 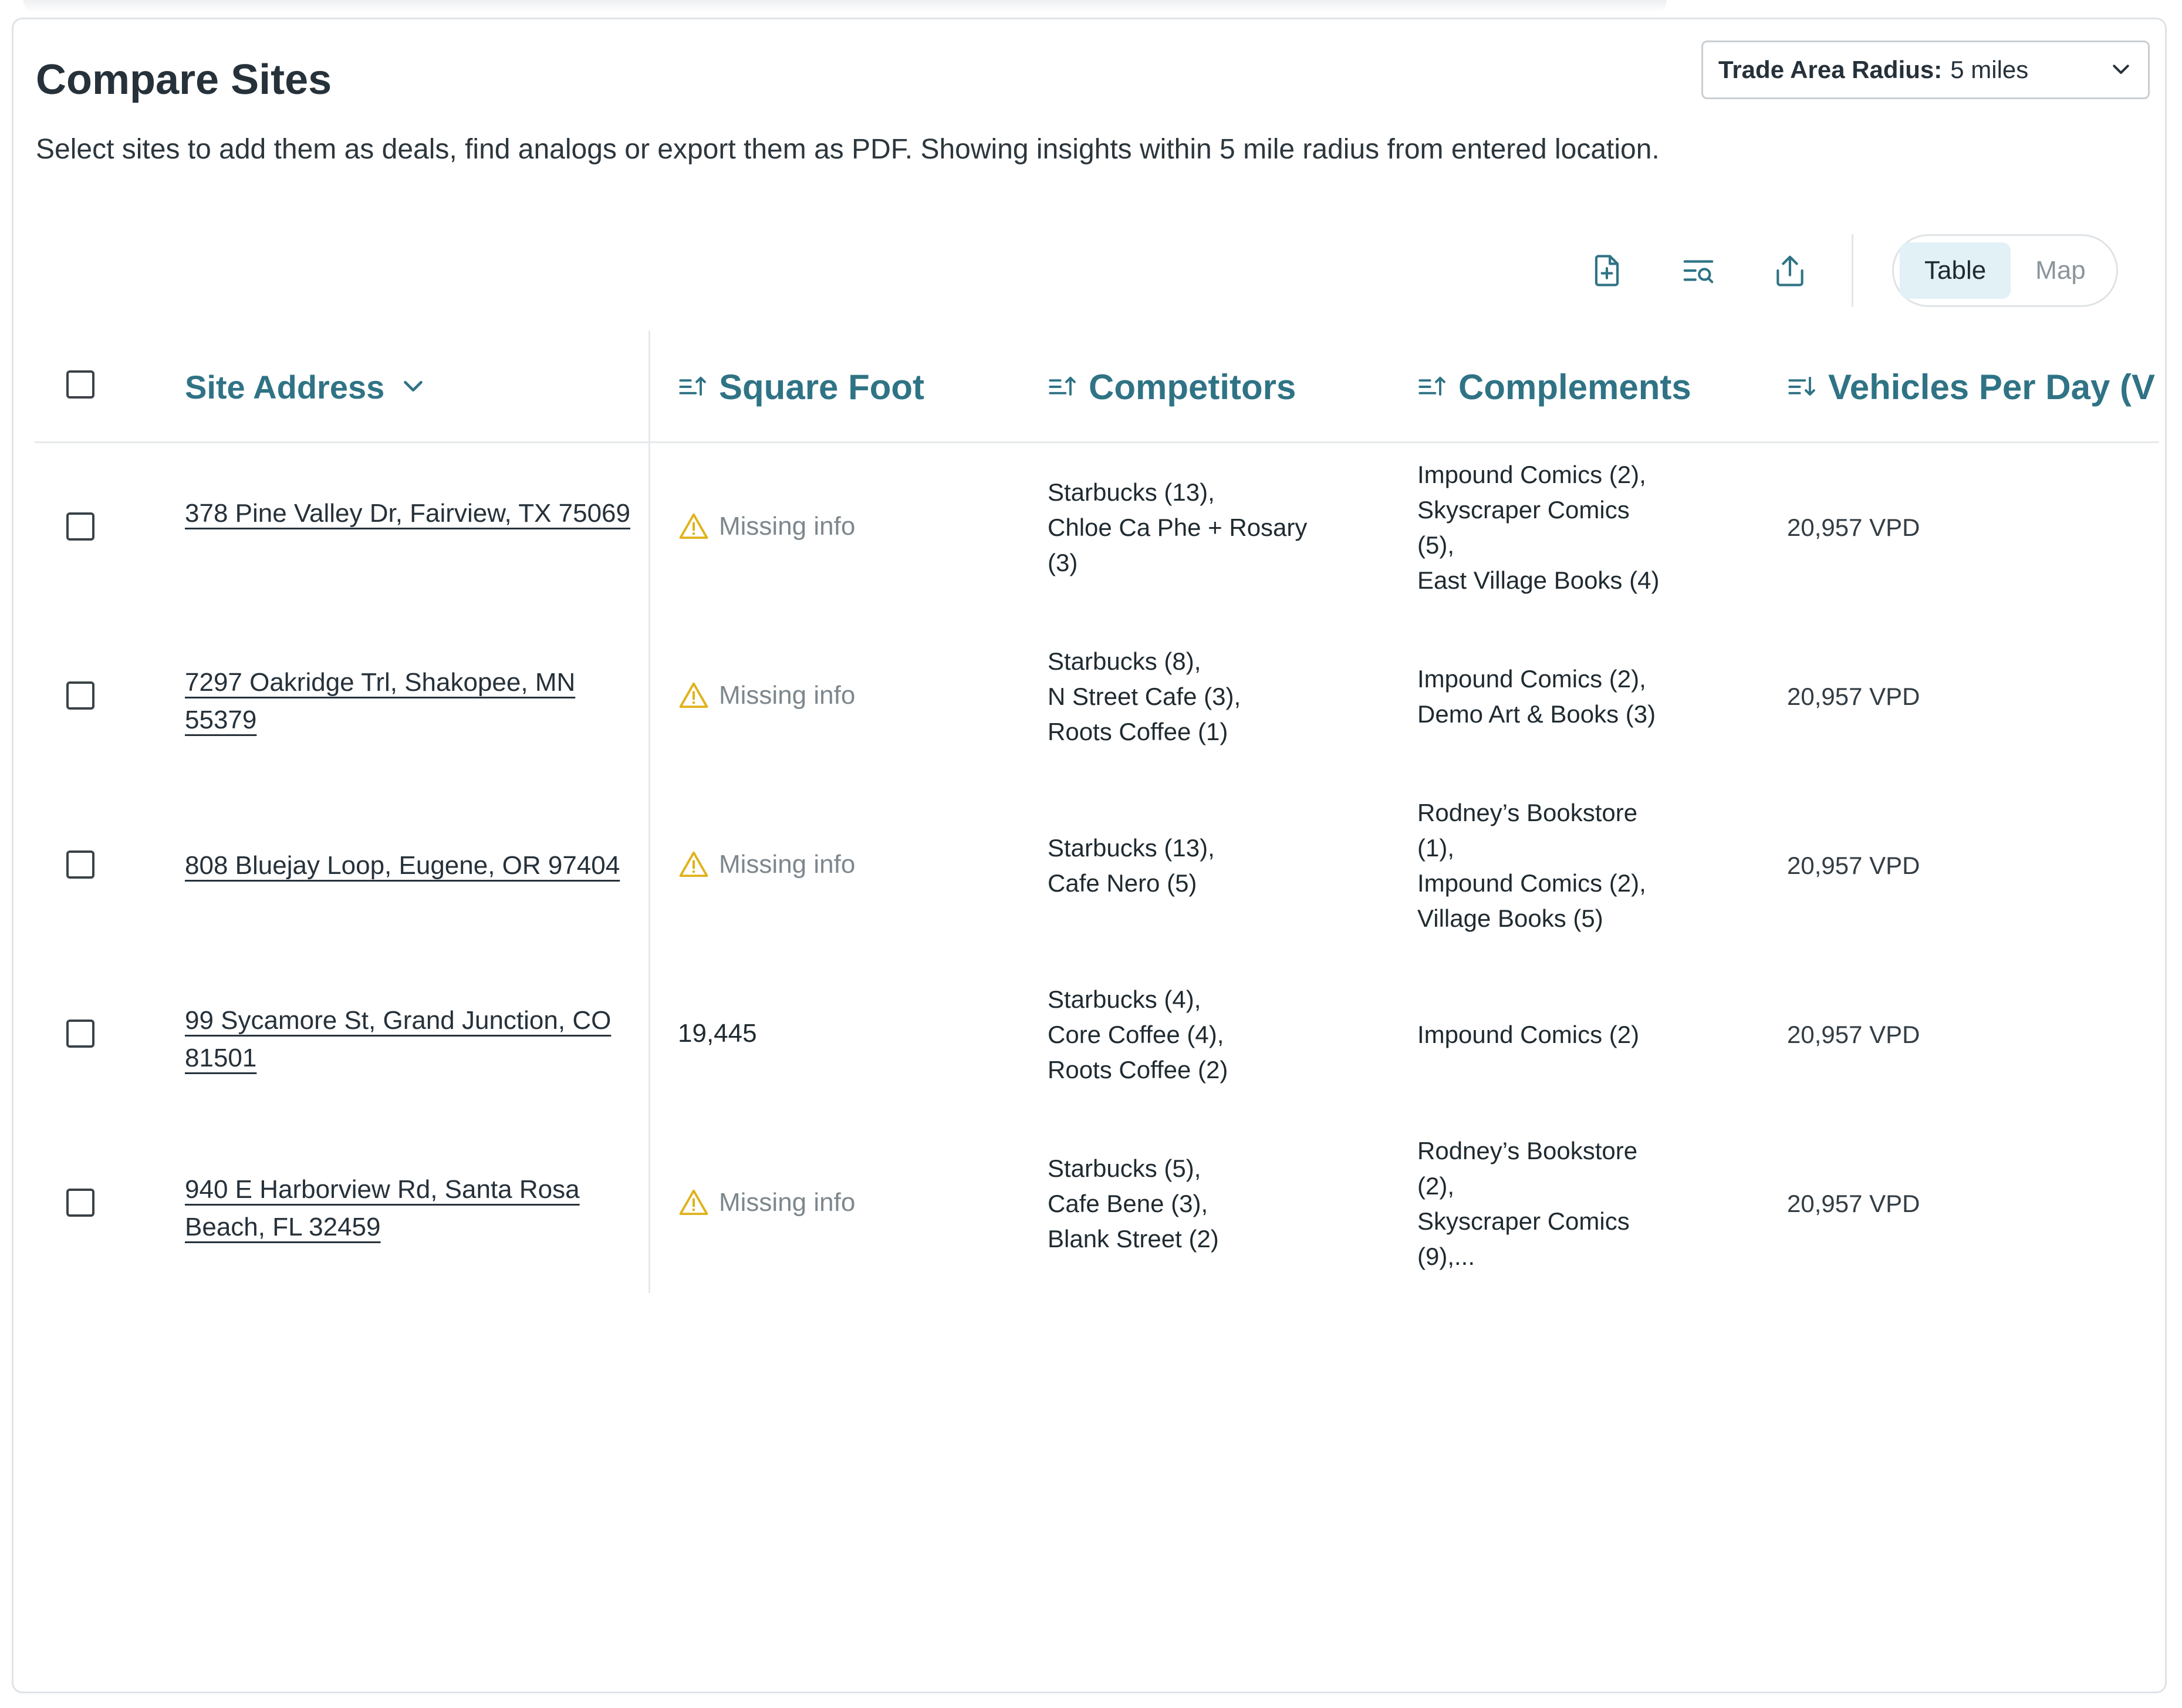 I want to click on site-address-link: 808 Bluejay Loop, Eugene, OR 97404, so click(x=414, y=866).